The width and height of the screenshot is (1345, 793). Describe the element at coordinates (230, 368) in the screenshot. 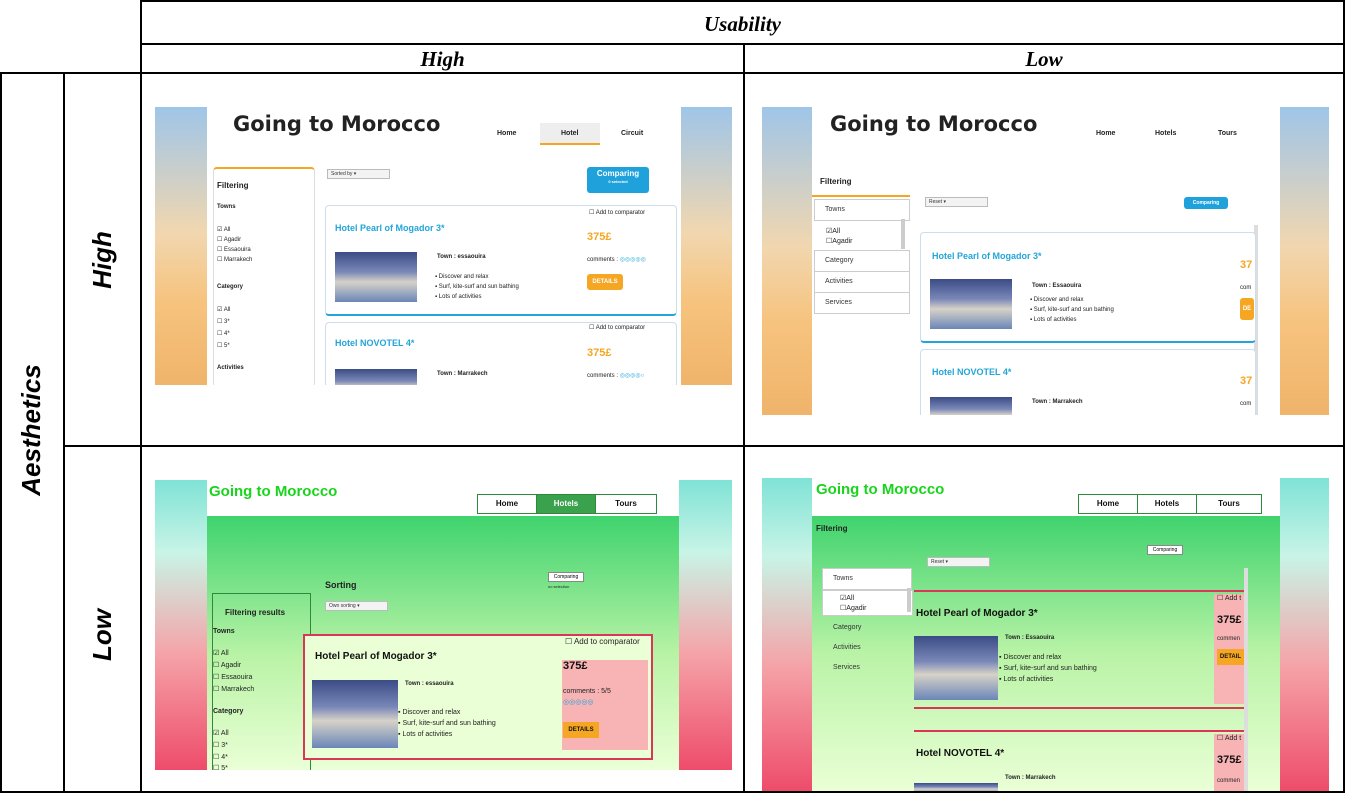

I see `activities-title: Activities` at that location.